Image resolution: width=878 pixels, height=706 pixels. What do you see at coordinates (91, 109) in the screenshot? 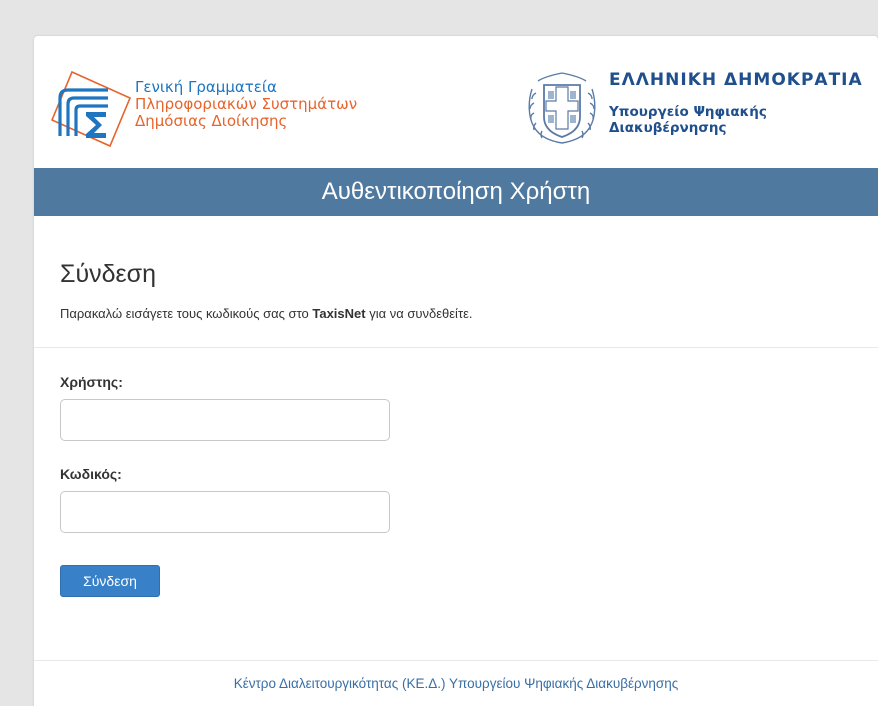
I see `gsis-logo-icon` at bounding box center [91, 109].